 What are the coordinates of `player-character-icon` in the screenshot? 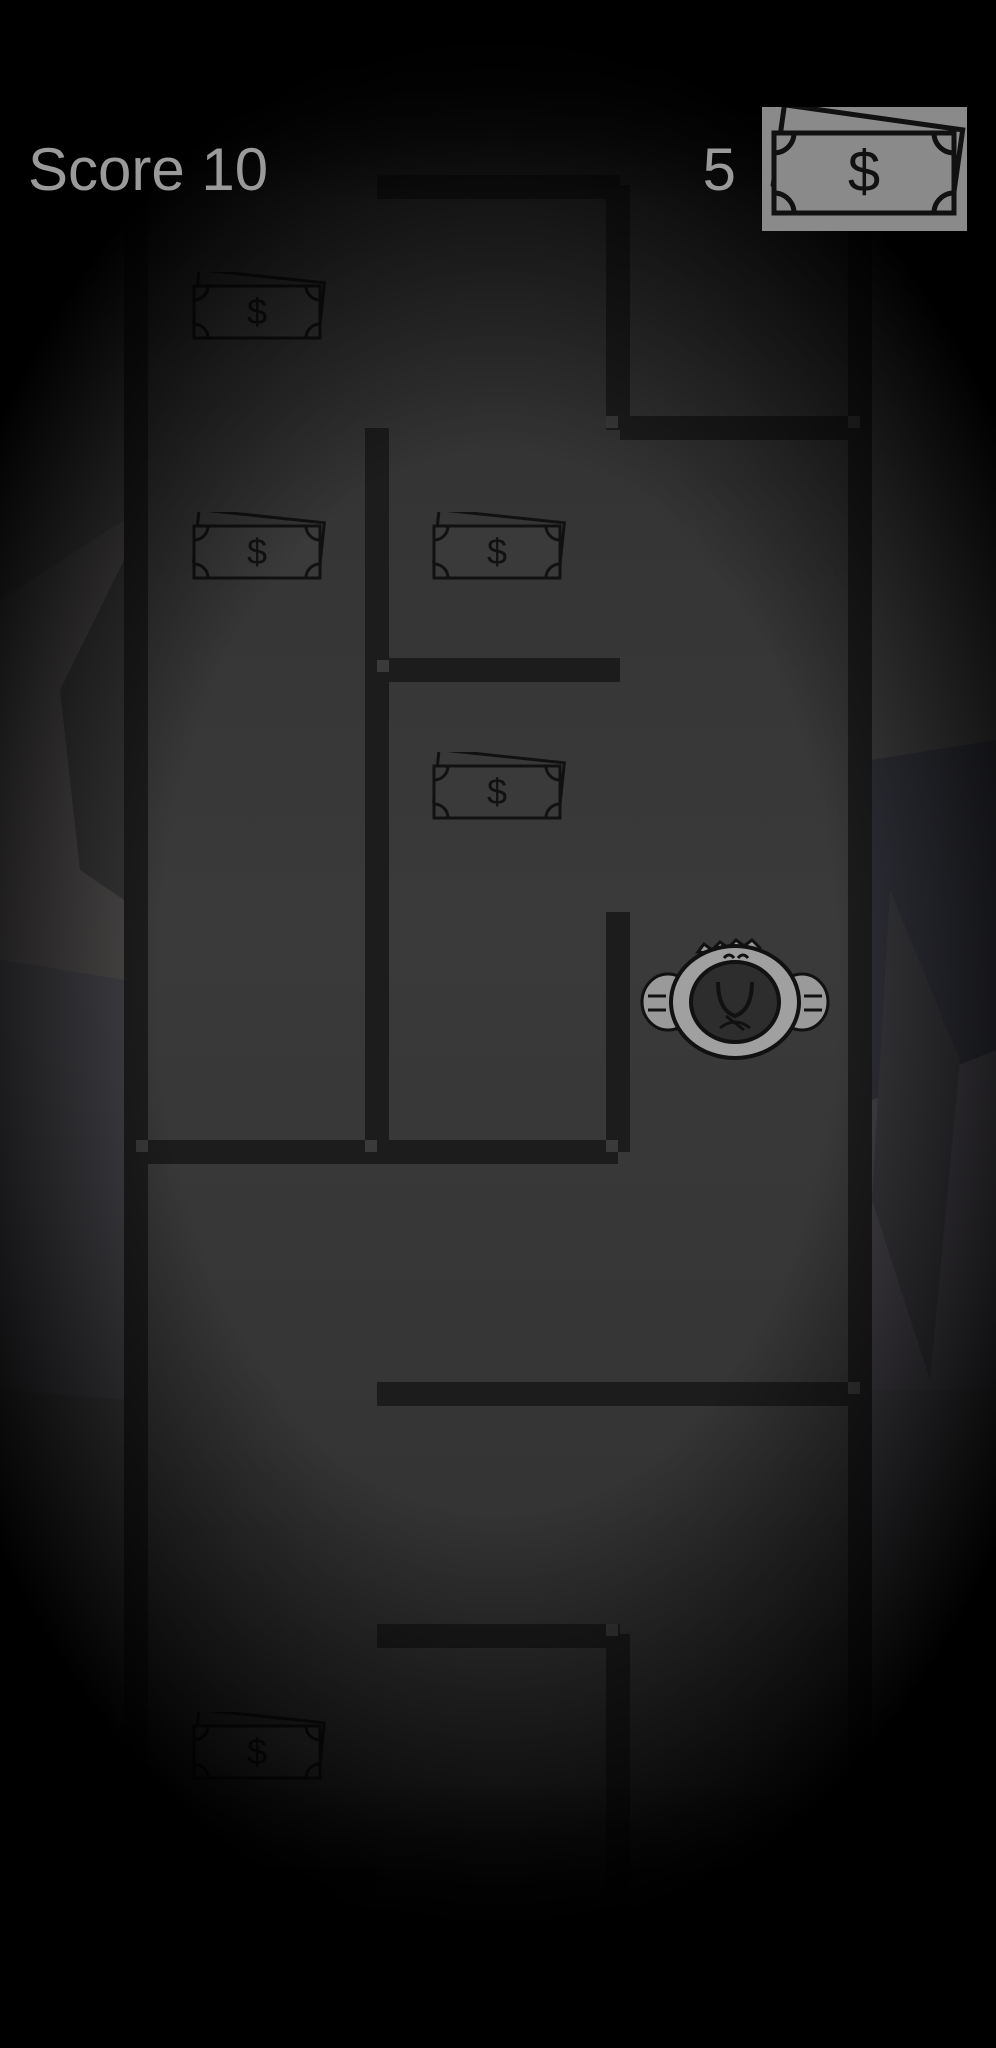 It's located at (735, 999).